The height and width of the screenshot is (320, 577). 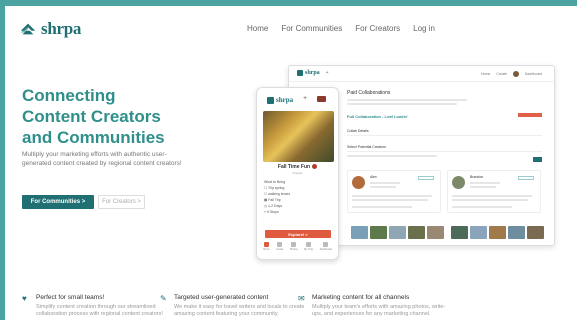 What do you see at coordinates (533, 74) in the screenshot?
I see `mock-nav-dashboard: Dashboard` at bounding box center [533, 74].